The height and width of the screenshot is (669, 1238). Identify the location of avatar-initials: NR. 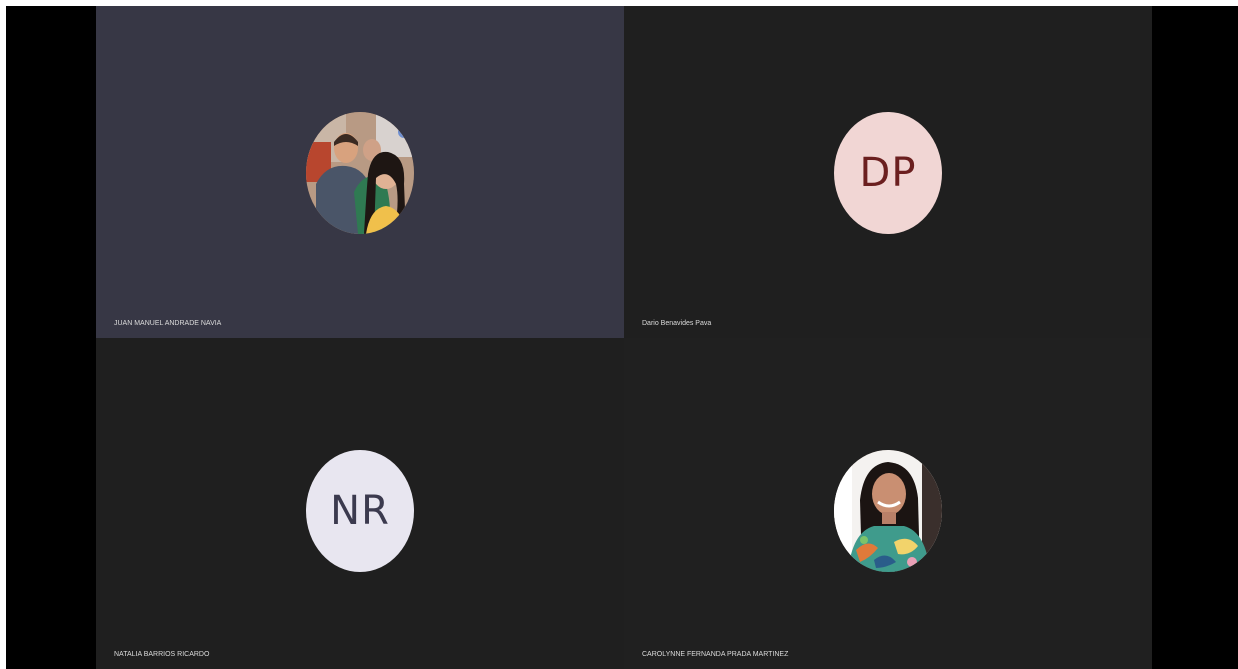
(360, 511).